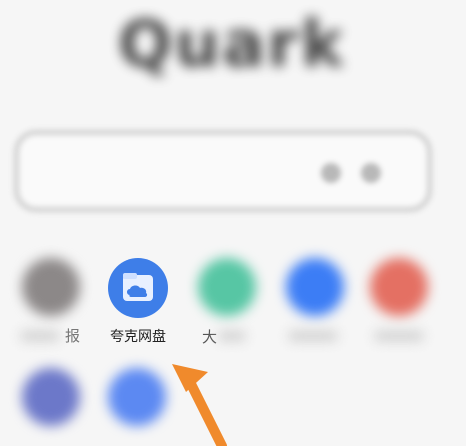 This screenshot has height=446, width=466. What do you see at coordinates (73, 336) in the screenshot?
I see `shortcut-label-1-partial: 报` at bounding box center [73, 336].